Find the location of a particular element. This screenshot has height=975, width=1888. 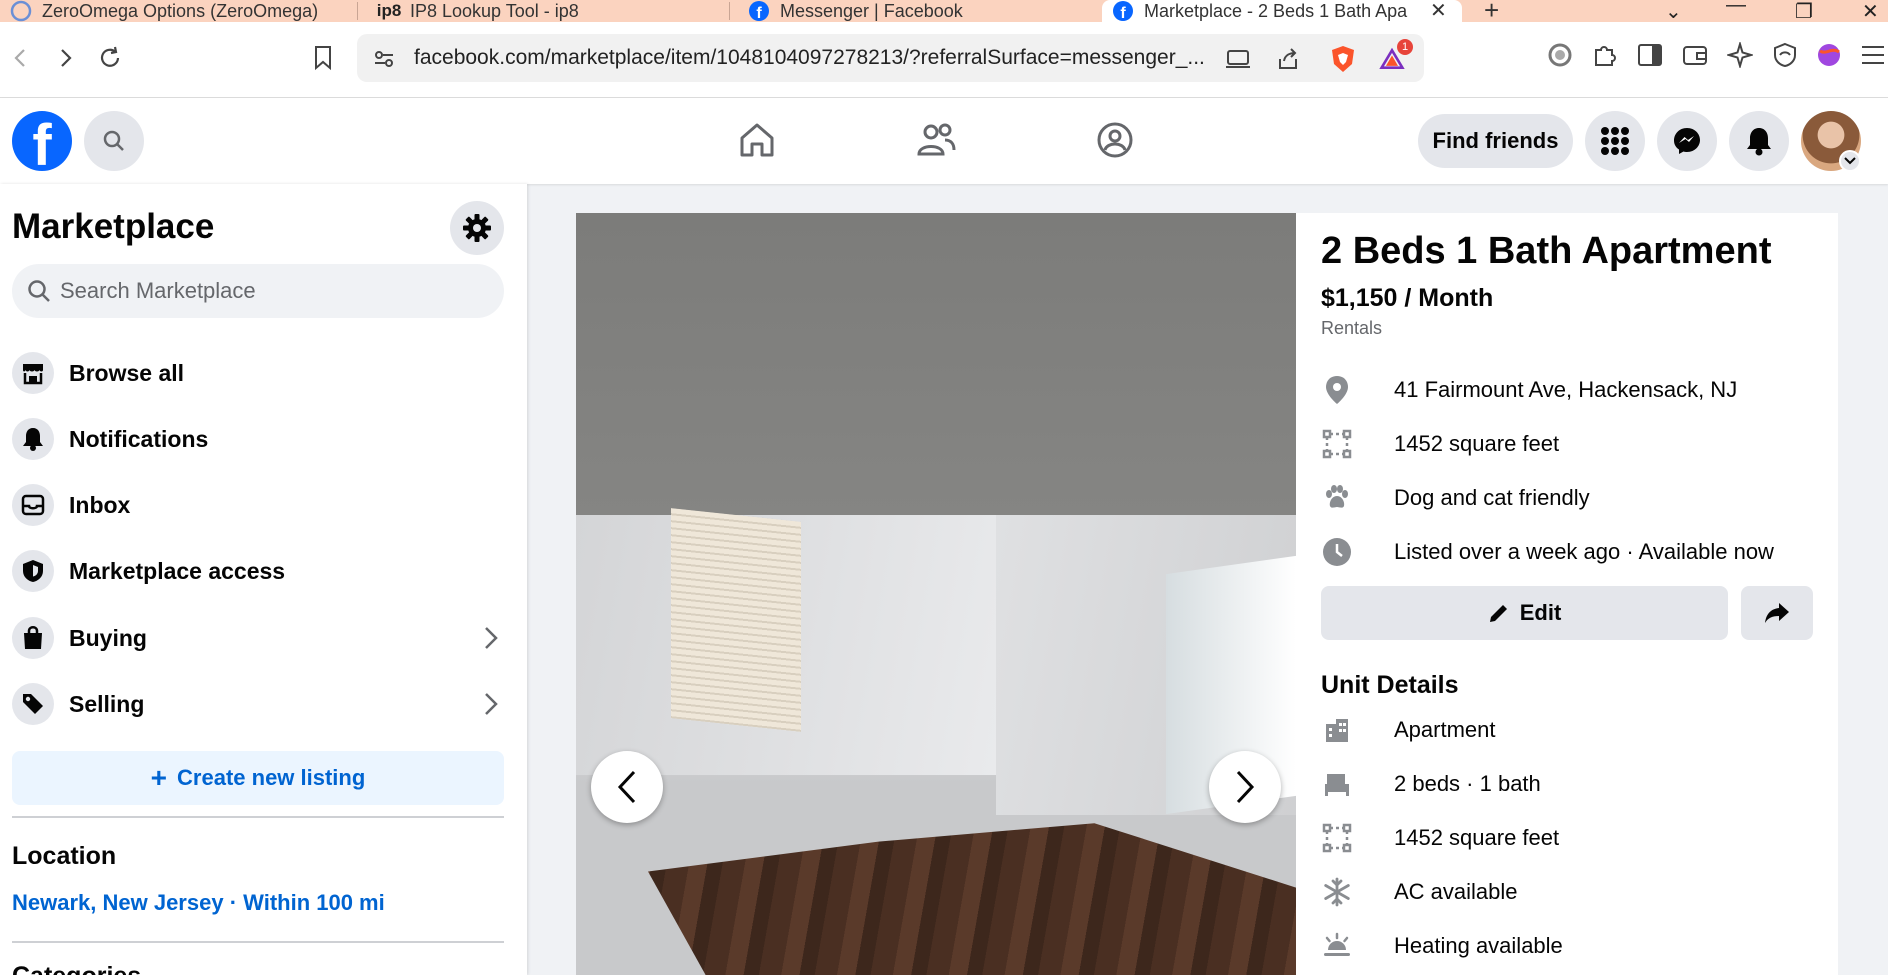

wallet-icon is located at coordinates (1695, 55).